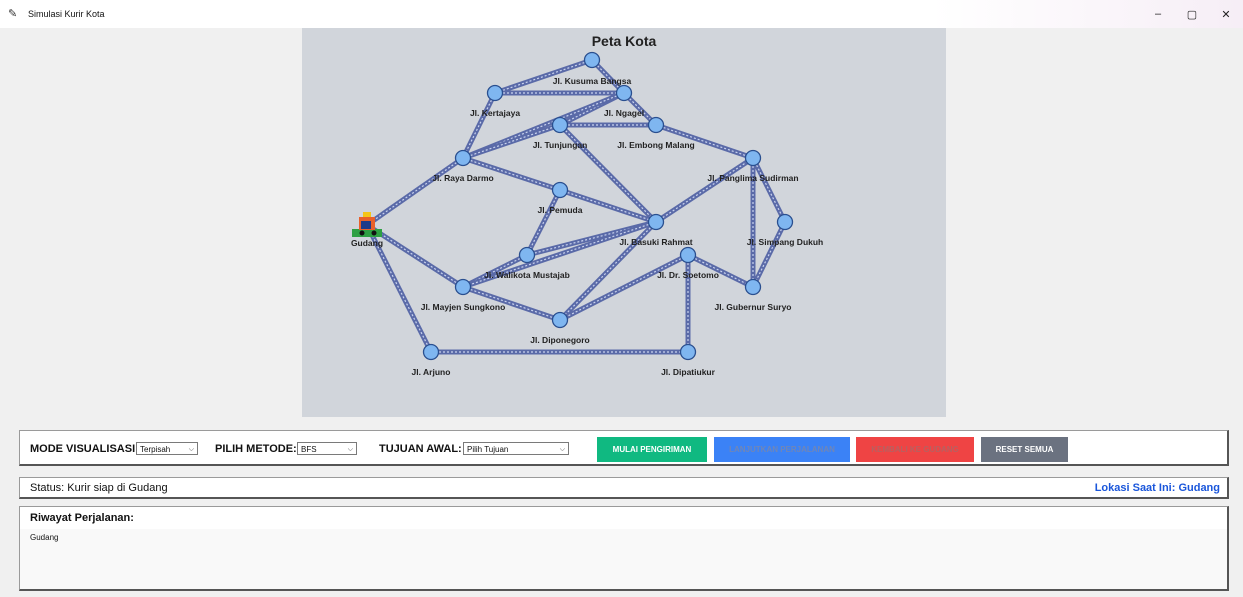 The height and width of the screenshot is (597, 1243). What do you see at coordinates (752, 178) in the screenshot?
I see `map-node-label: Jl. Panglima Sudirman` at bounding box center [752, 178].